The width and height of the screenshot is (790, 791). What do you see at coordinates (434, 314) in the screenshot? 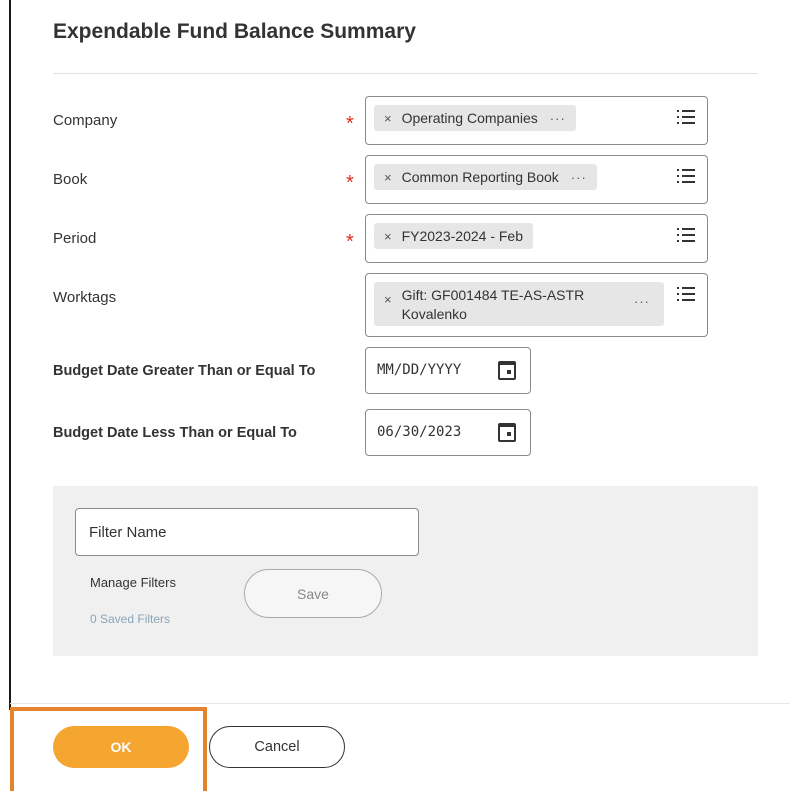
I see `worktags-value-line2: Kovalenko` at bounding box center [434, 314].